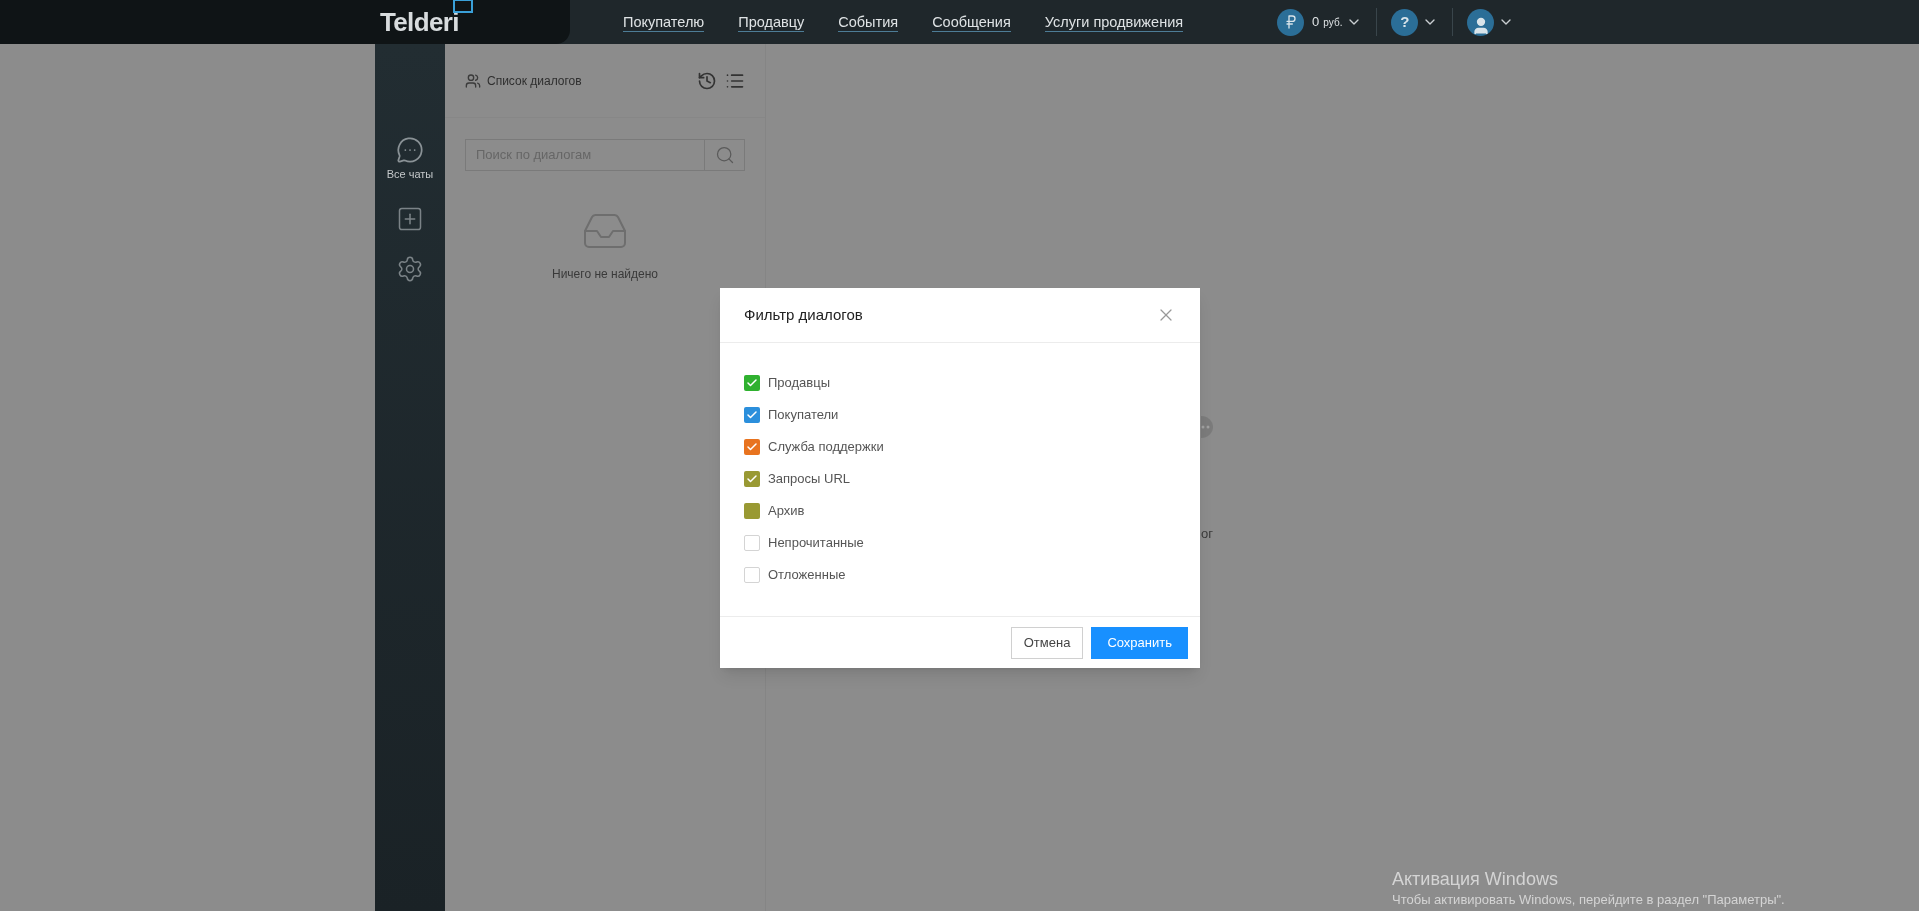  Describe the element at coordinates (803, 314) in the screenshot. I see `dialog-title: Фильтр диалогов` at that location.